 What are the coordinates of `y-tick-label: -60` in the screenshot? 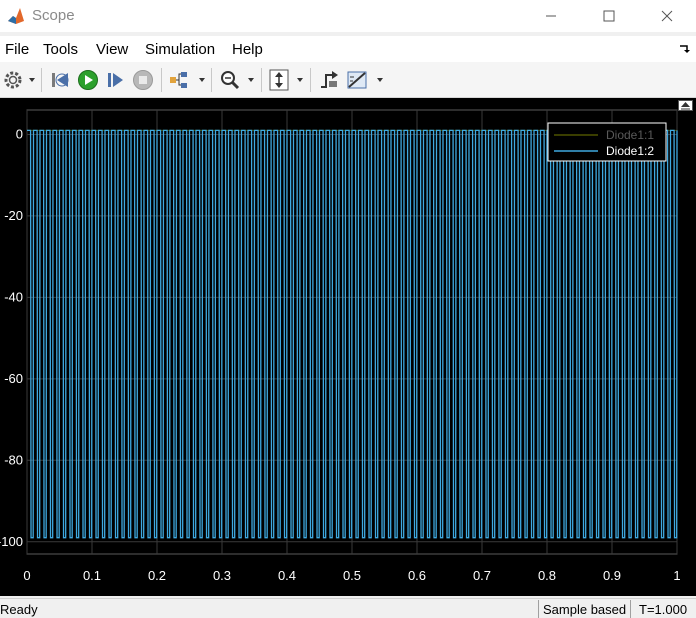 It's located at (13, 378).